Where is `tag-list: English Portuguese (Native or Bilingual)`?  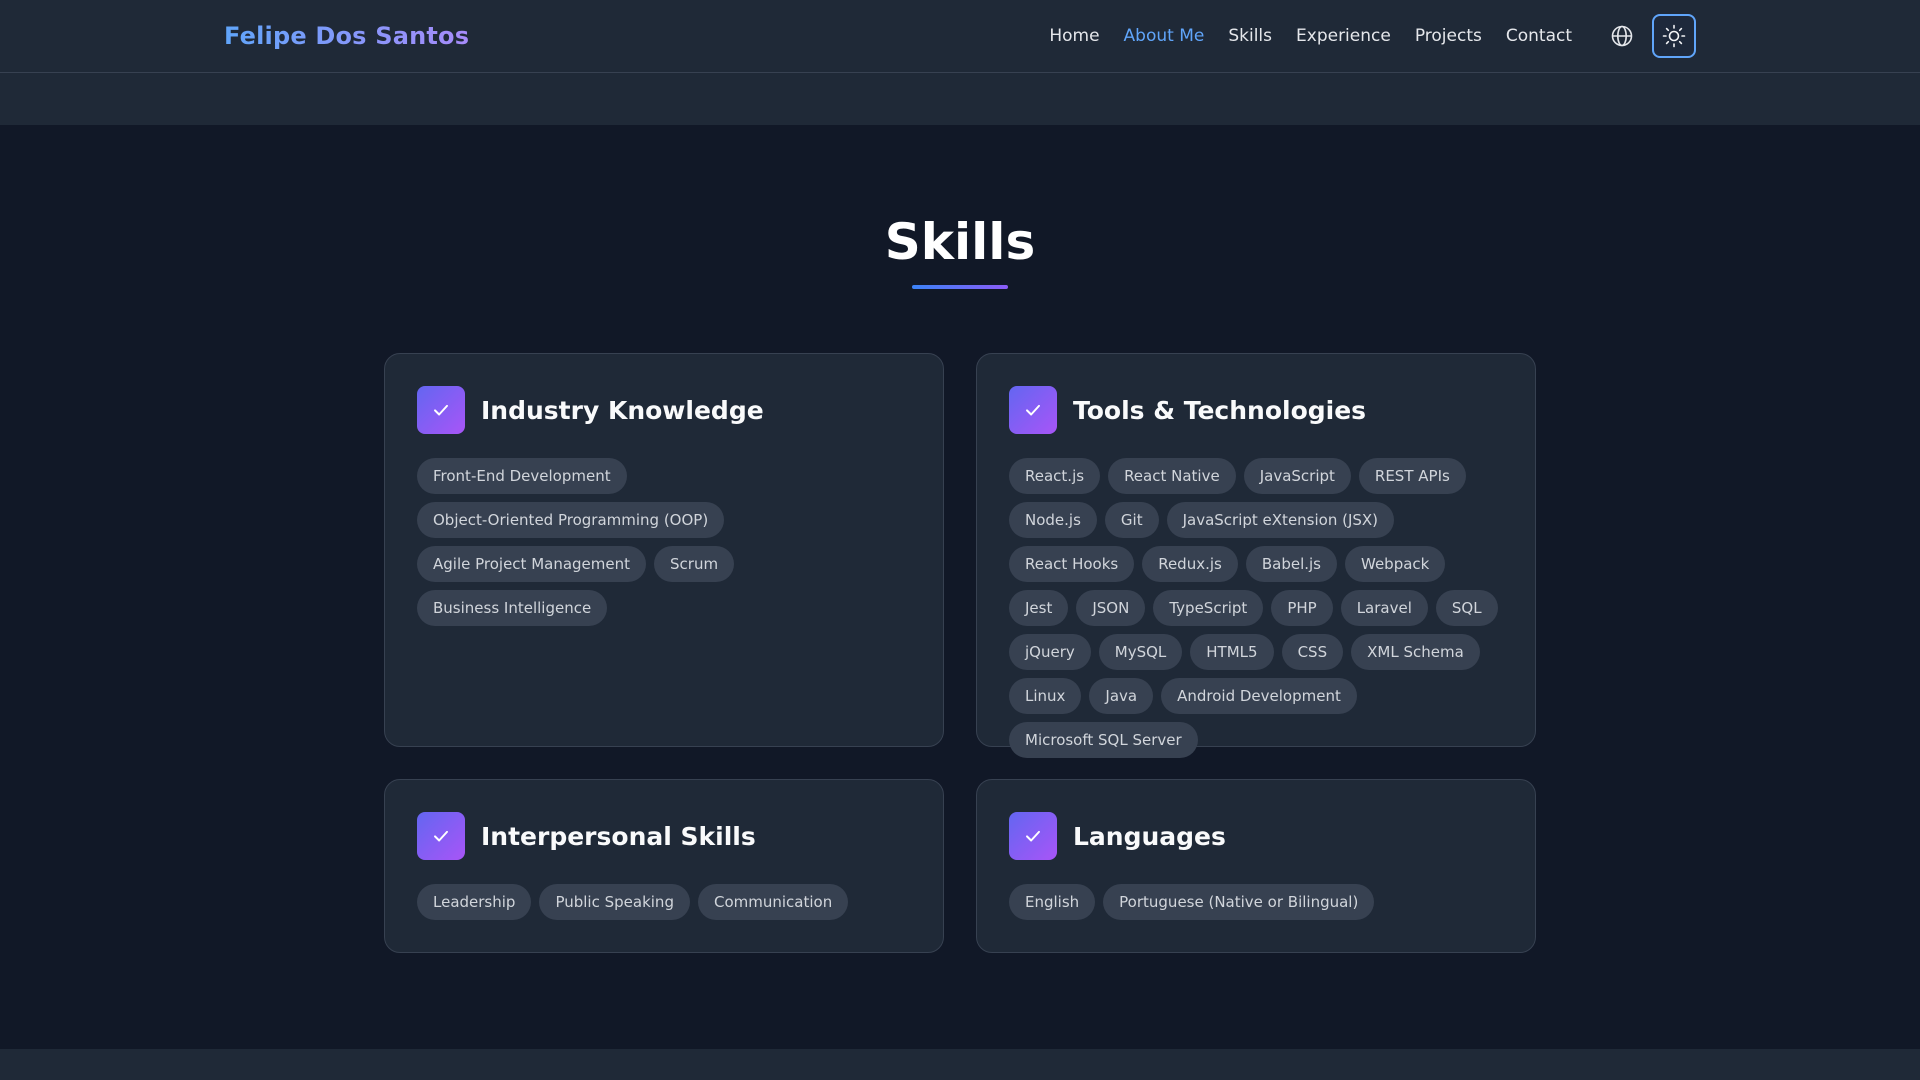 tag-list: English Portuguese (Native or Bilingual) is located at coordinates (1256, 902).